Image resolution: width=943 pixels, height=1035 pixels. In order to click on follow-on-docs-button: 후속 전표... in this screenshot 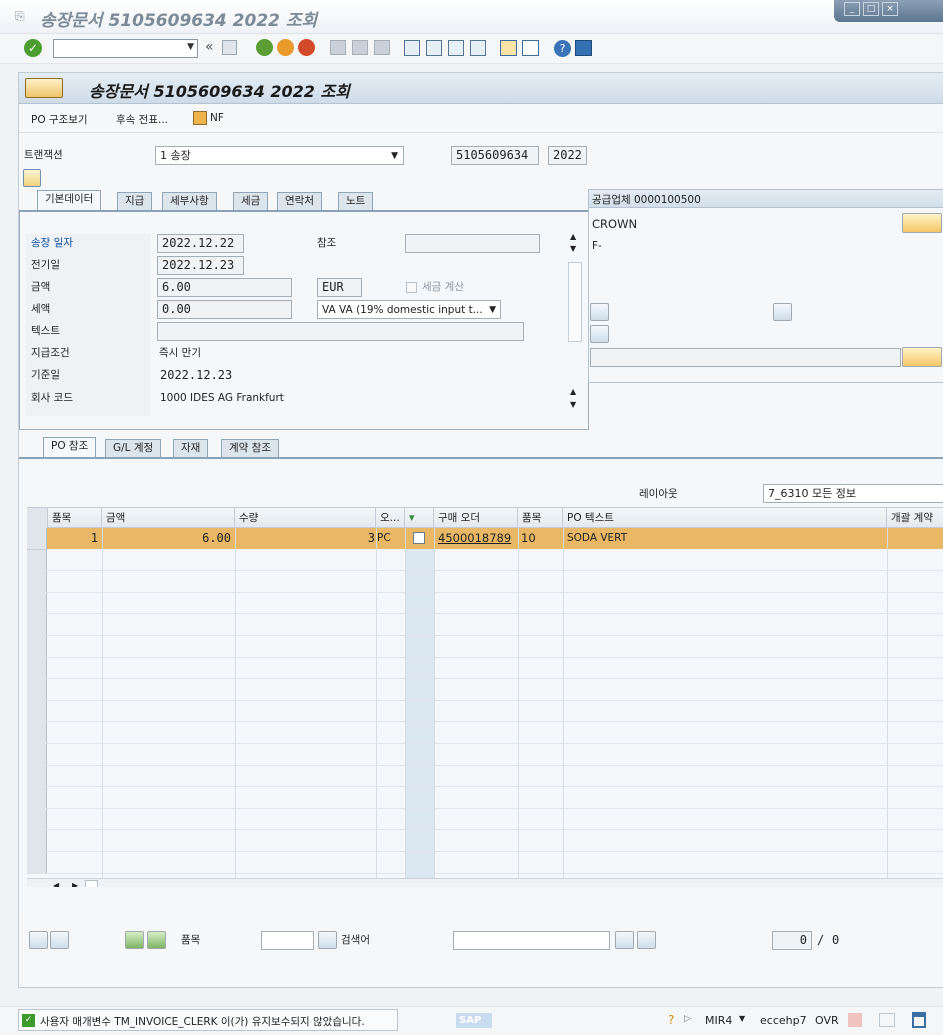, I will do `click(142, 119)`.